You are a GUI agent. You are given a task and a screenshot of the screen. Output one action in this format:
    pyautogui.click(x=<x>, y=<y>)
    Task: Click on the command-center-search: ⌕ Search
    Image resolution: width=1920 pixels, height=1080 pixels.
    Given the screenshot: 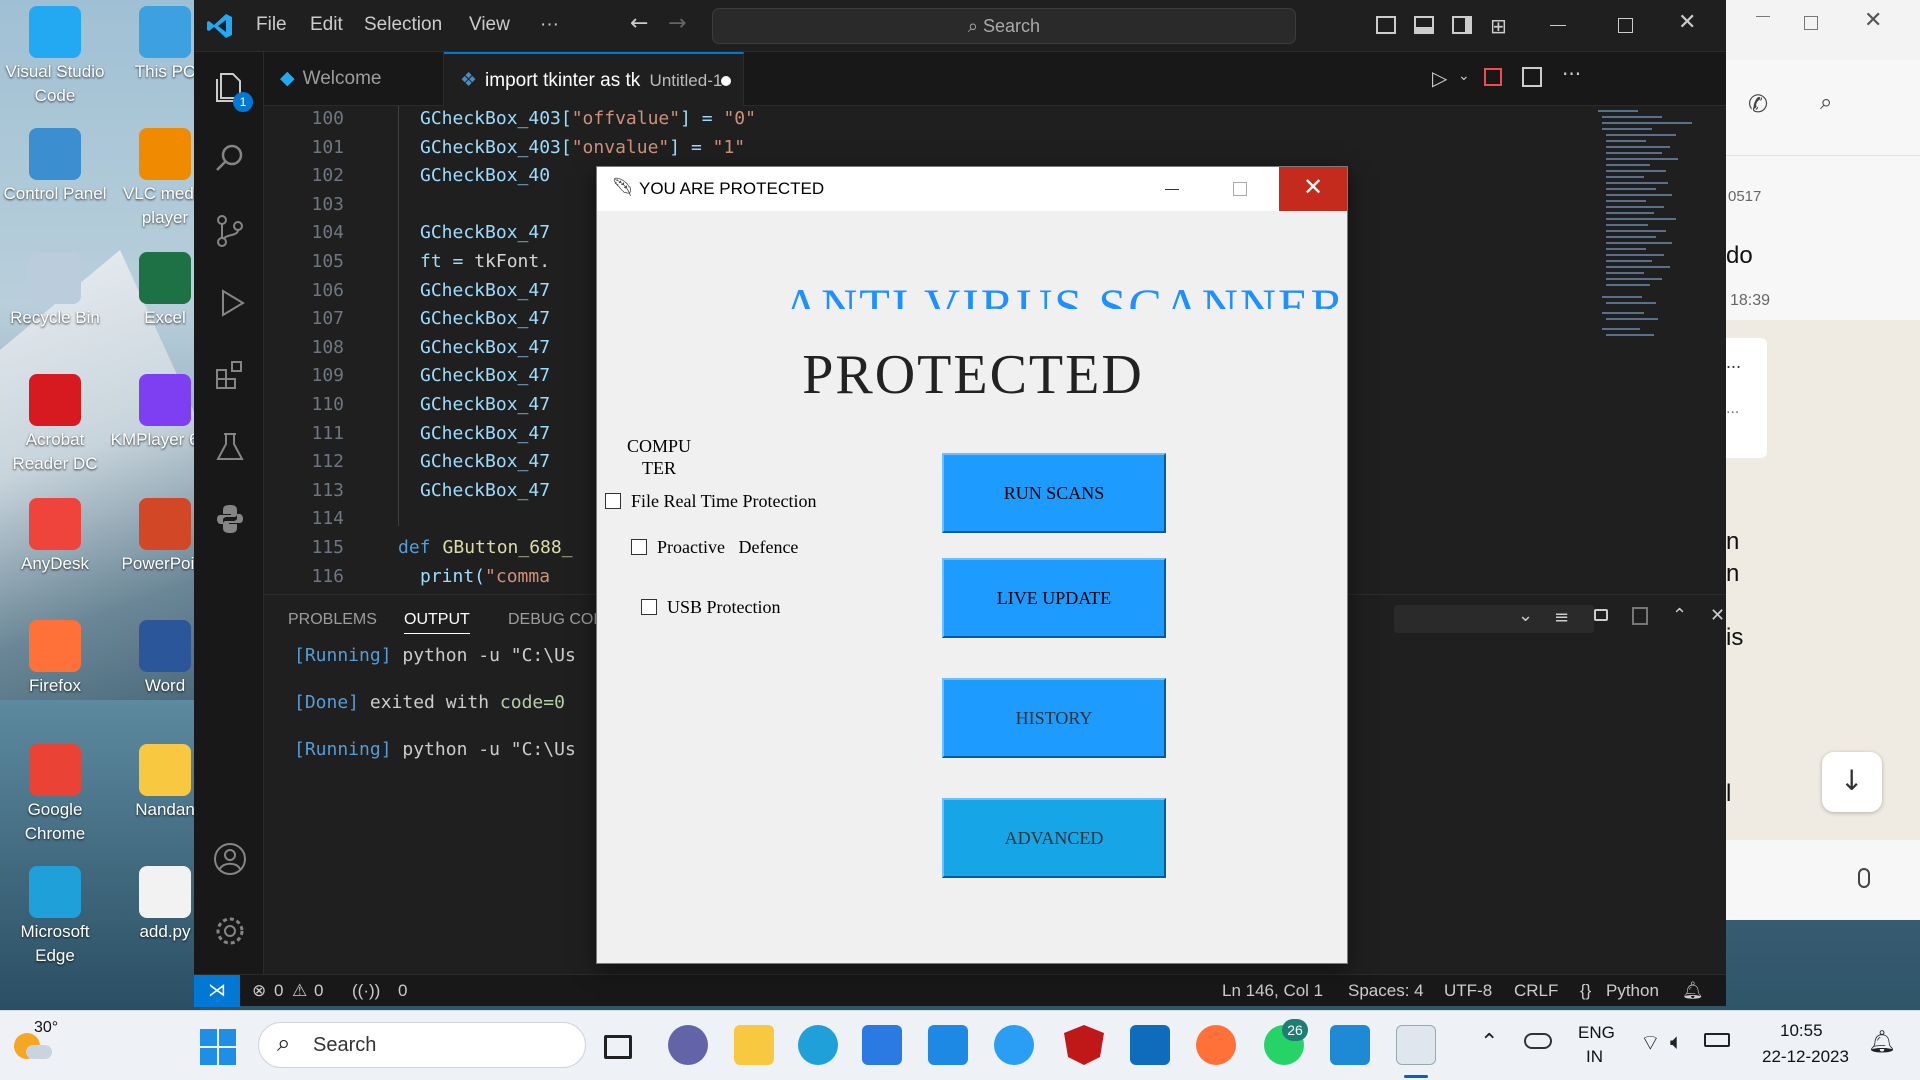 What is the action you would take?
    pyautogui.click(x=1004, y=26)
    